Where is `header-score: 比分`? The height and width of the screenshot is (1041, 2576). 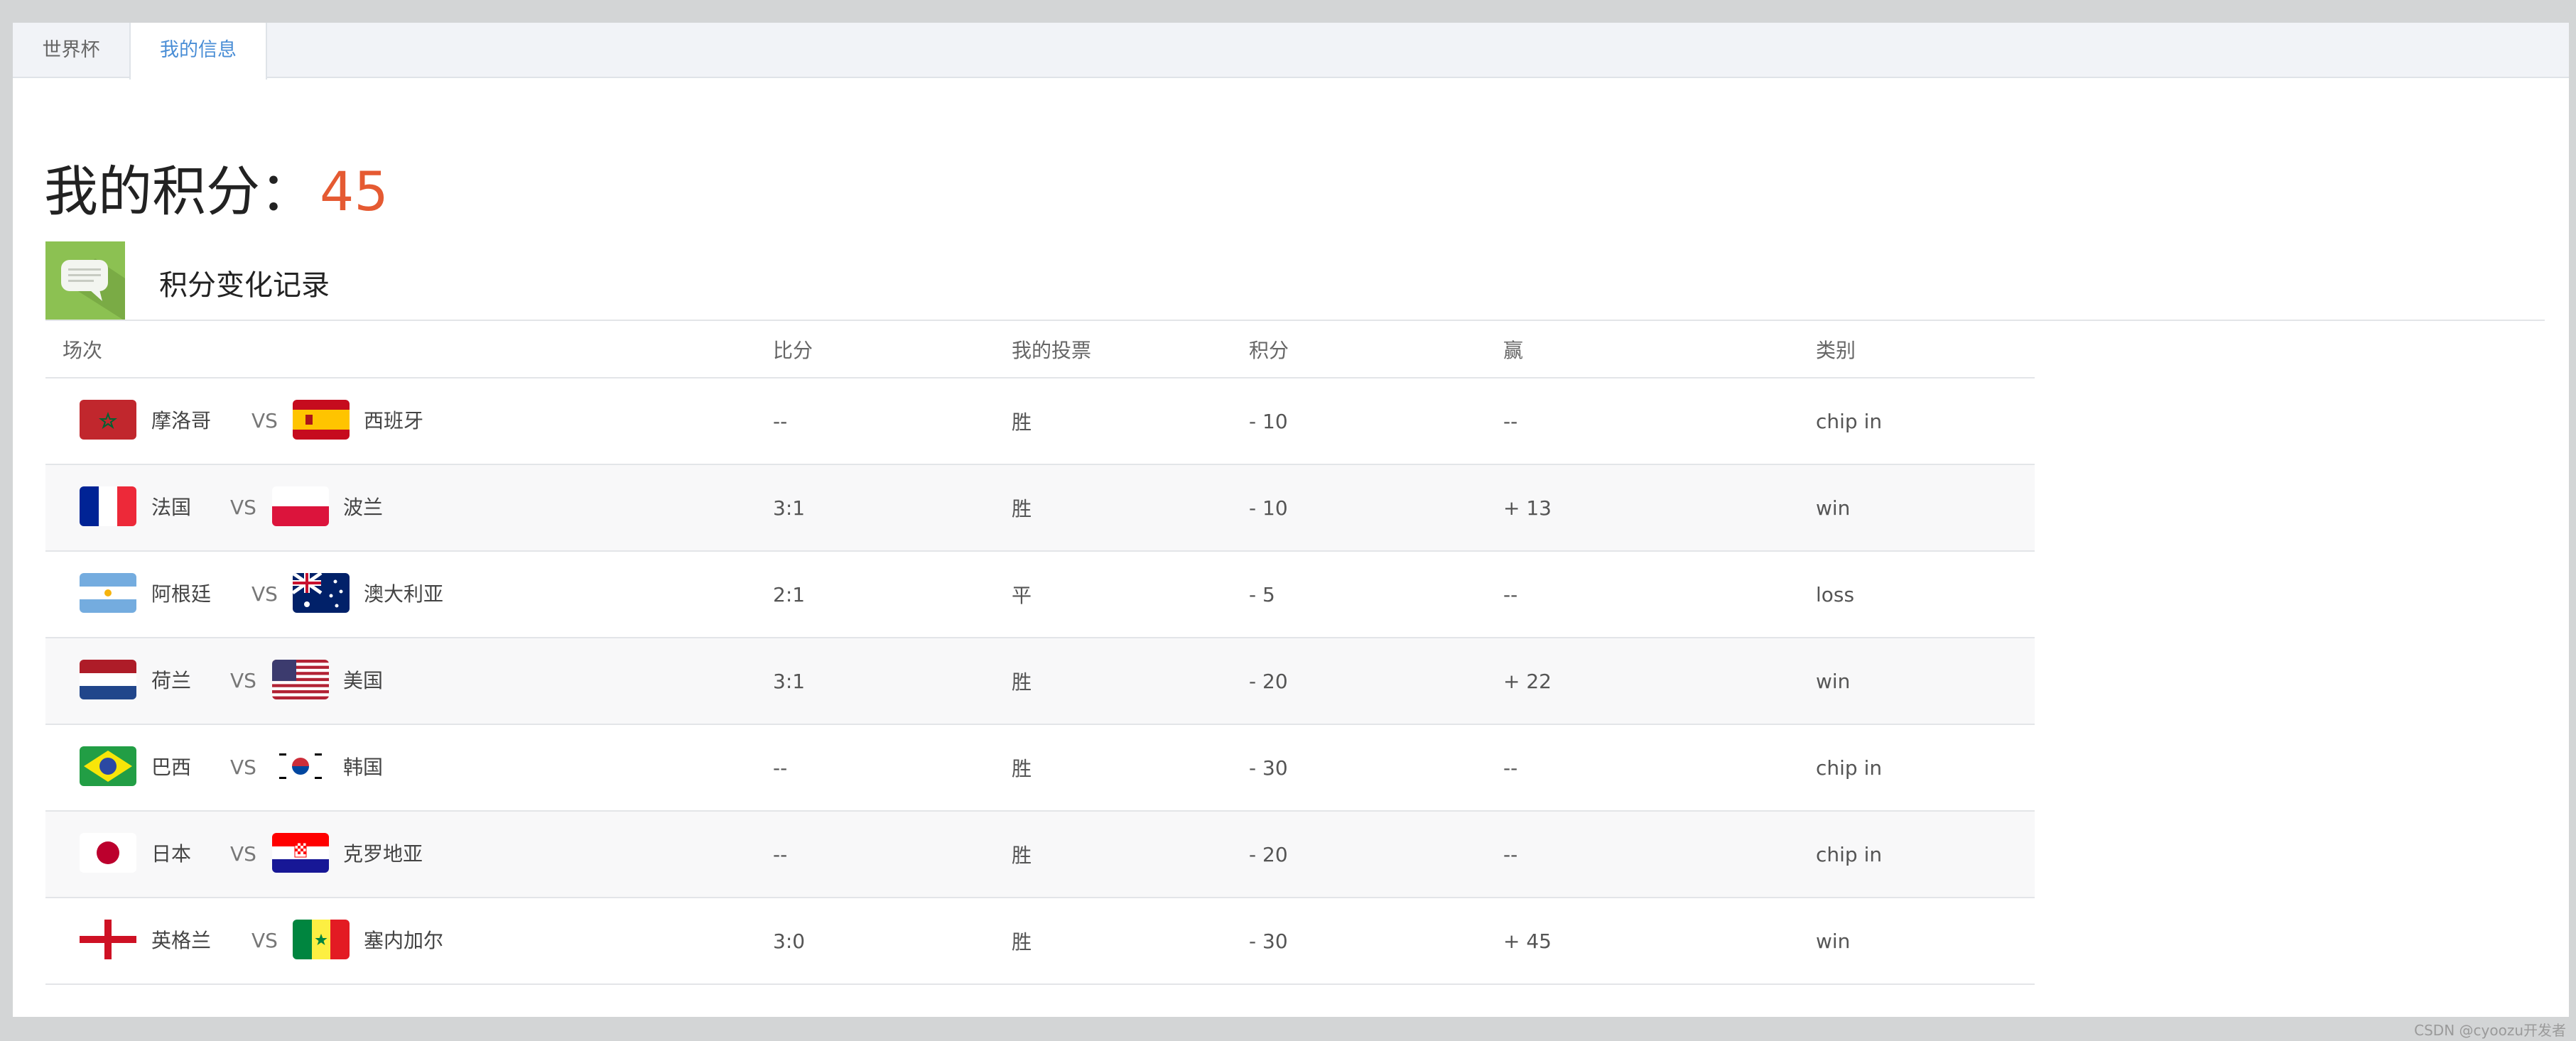 header-score: 比分 is located at coordinates (875, 349).